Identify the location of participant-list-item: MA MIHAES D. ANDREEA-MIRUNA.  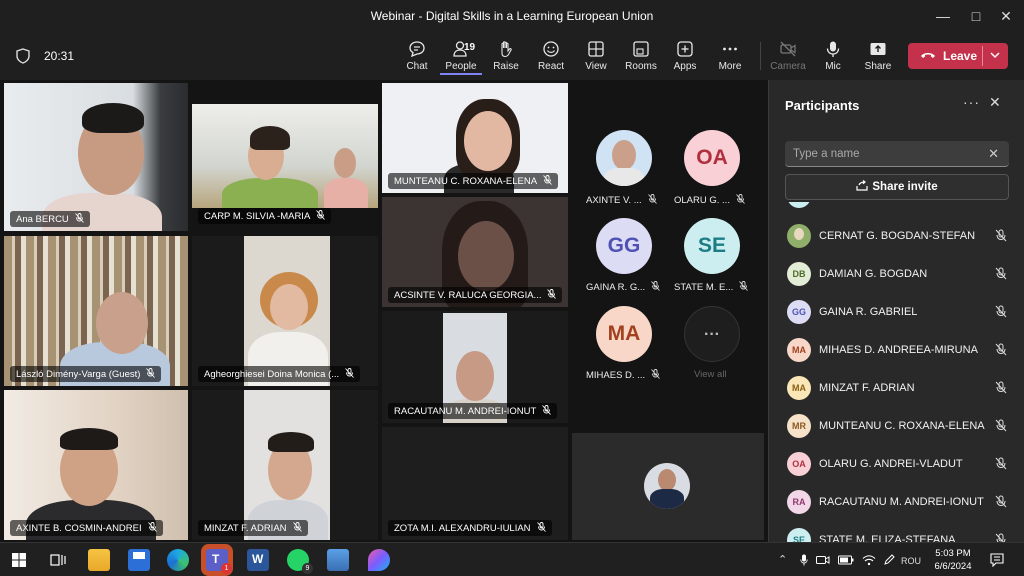
(900, 351).